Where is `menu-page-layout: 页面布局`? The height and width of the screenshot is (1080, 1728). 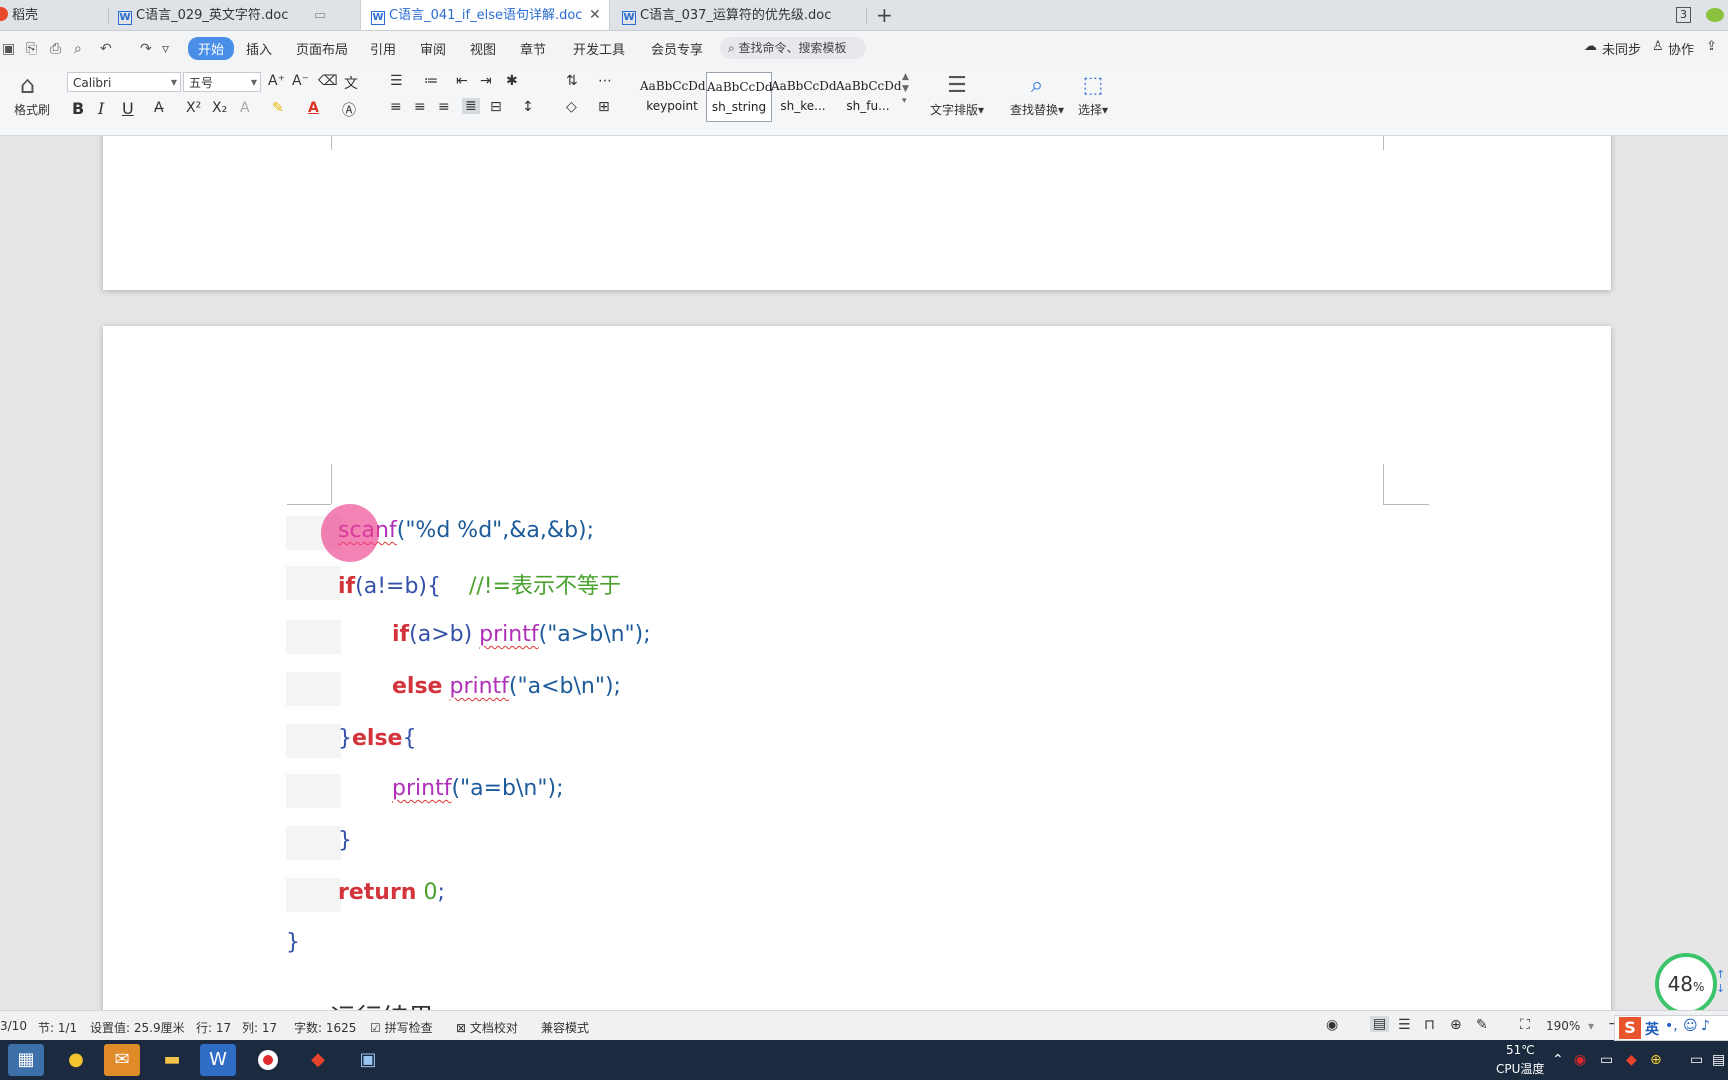 menu-page-layout: 页面布局 is located at coordinates (322, 48).